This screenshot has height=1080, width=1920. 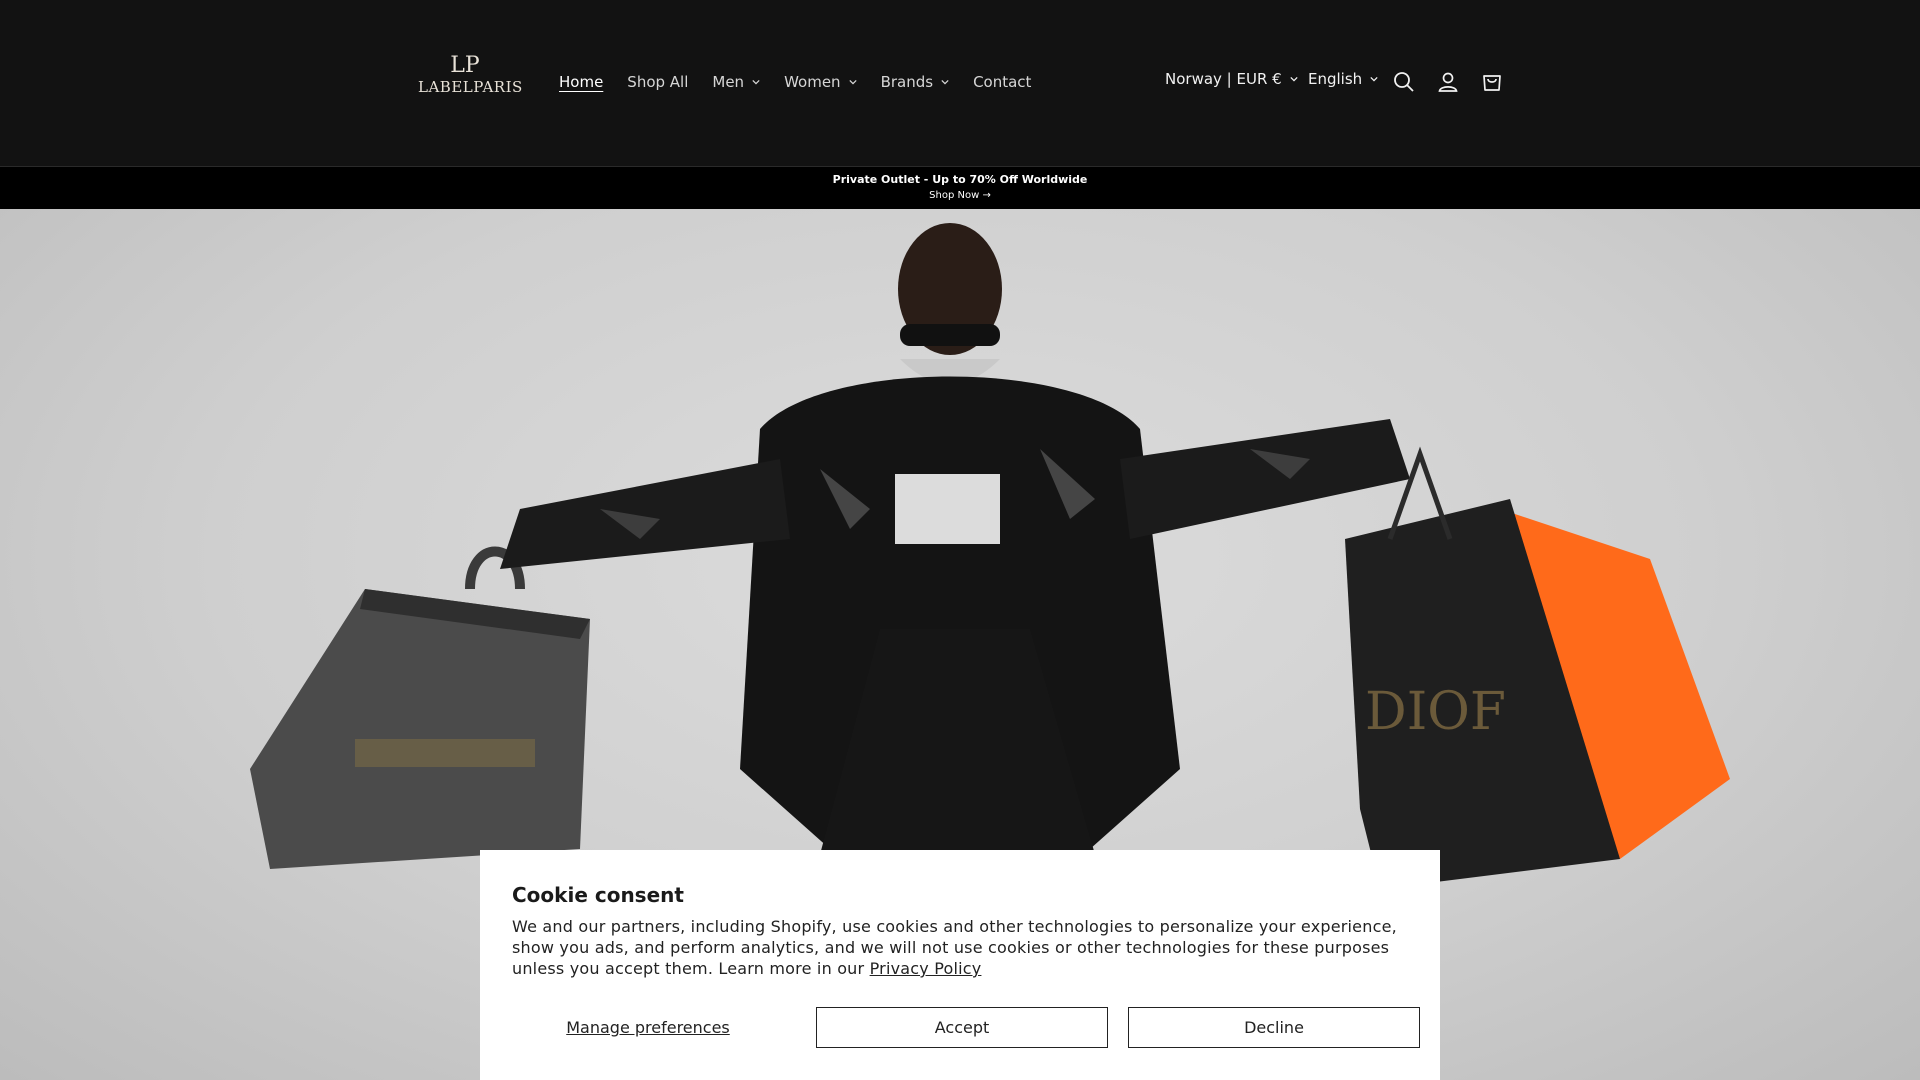 What do you see at coordinates (598, 895) in the screenshot?
I see `cookie-title: Cookie consent` at bounding box center [598, 895].